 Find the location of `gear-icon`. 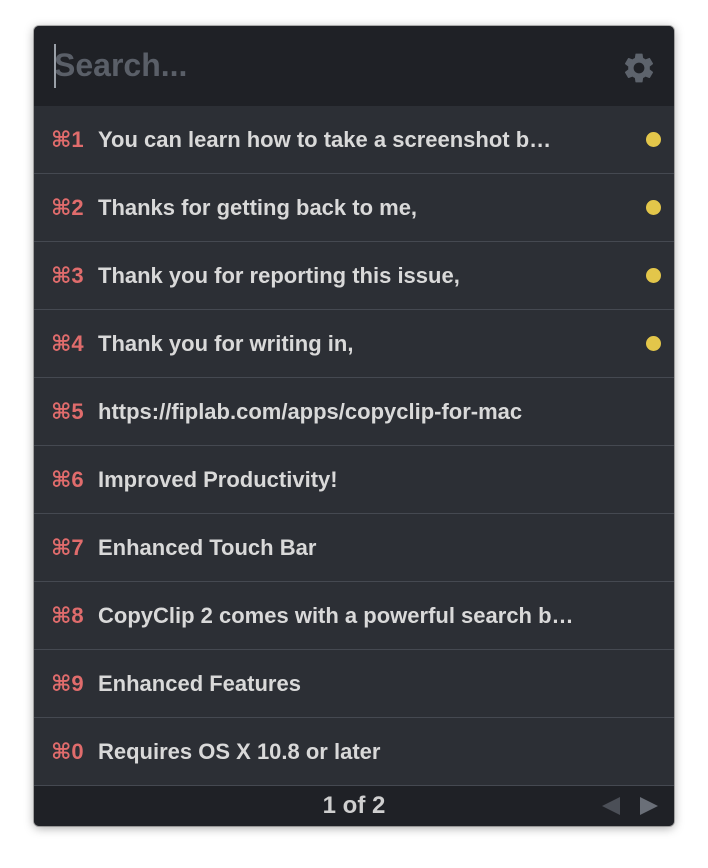

gear-icon is located at coordinates (639, 68).